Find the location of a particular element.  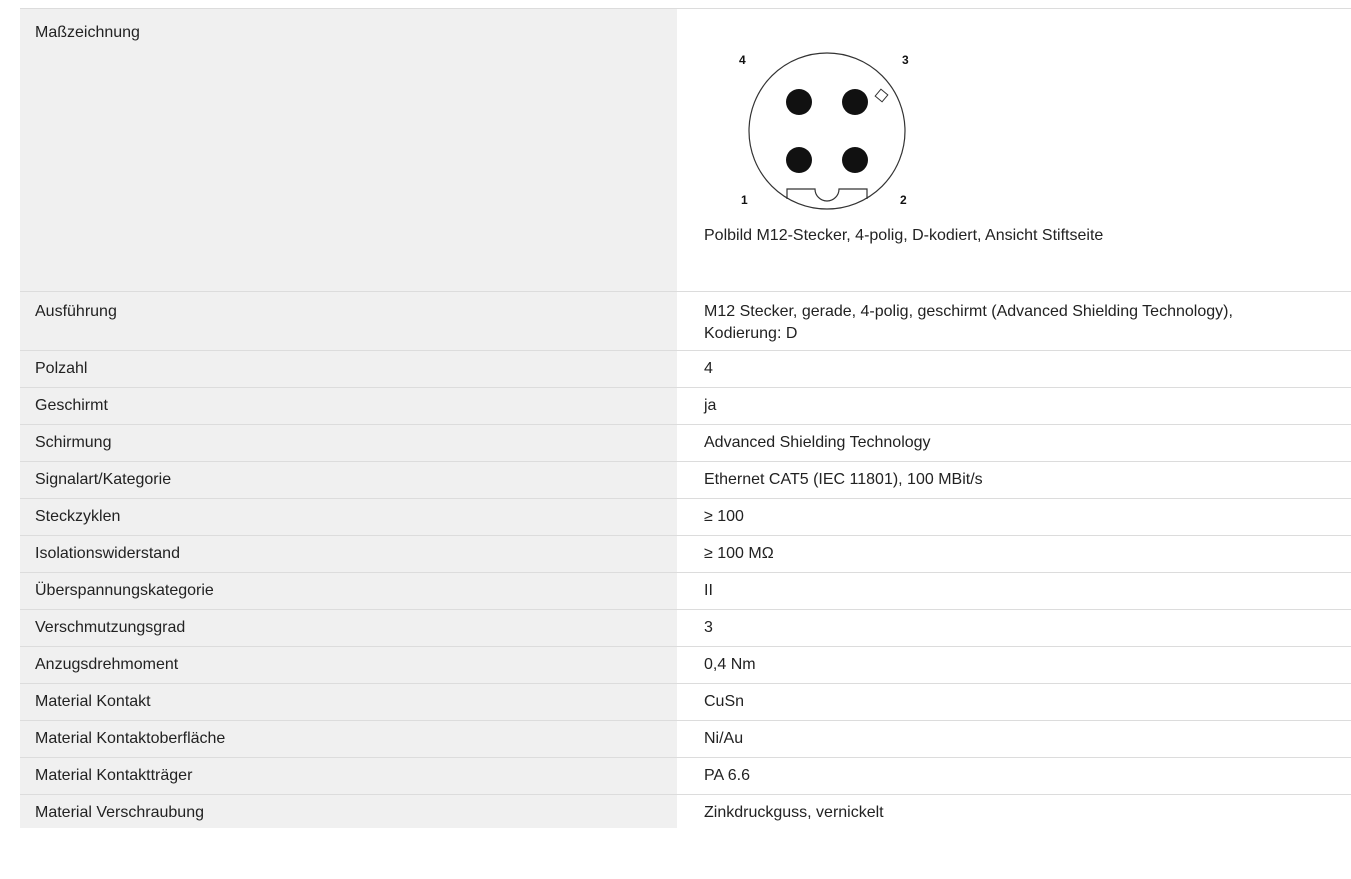

spec-value: 3 is located at coordinates (708, 627).